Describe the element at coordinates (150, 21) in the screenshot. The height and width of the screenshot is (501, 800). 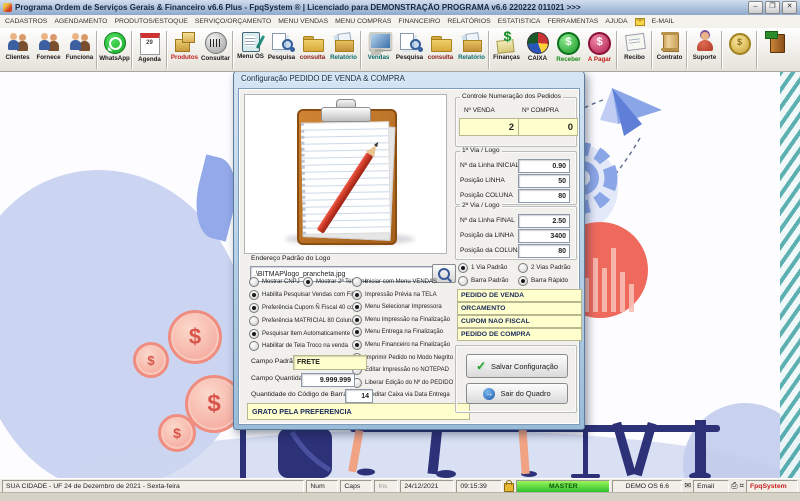
I see `menu-item-2: PRODUTOS/ESTOQUE` at that location.